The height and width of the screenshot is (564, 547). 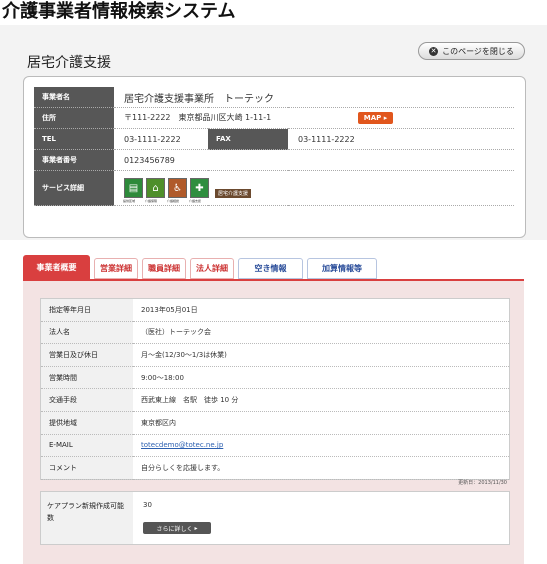 I want to click on table-row: コメント 自分らしくを応援します。, so click(x=275, y=468).